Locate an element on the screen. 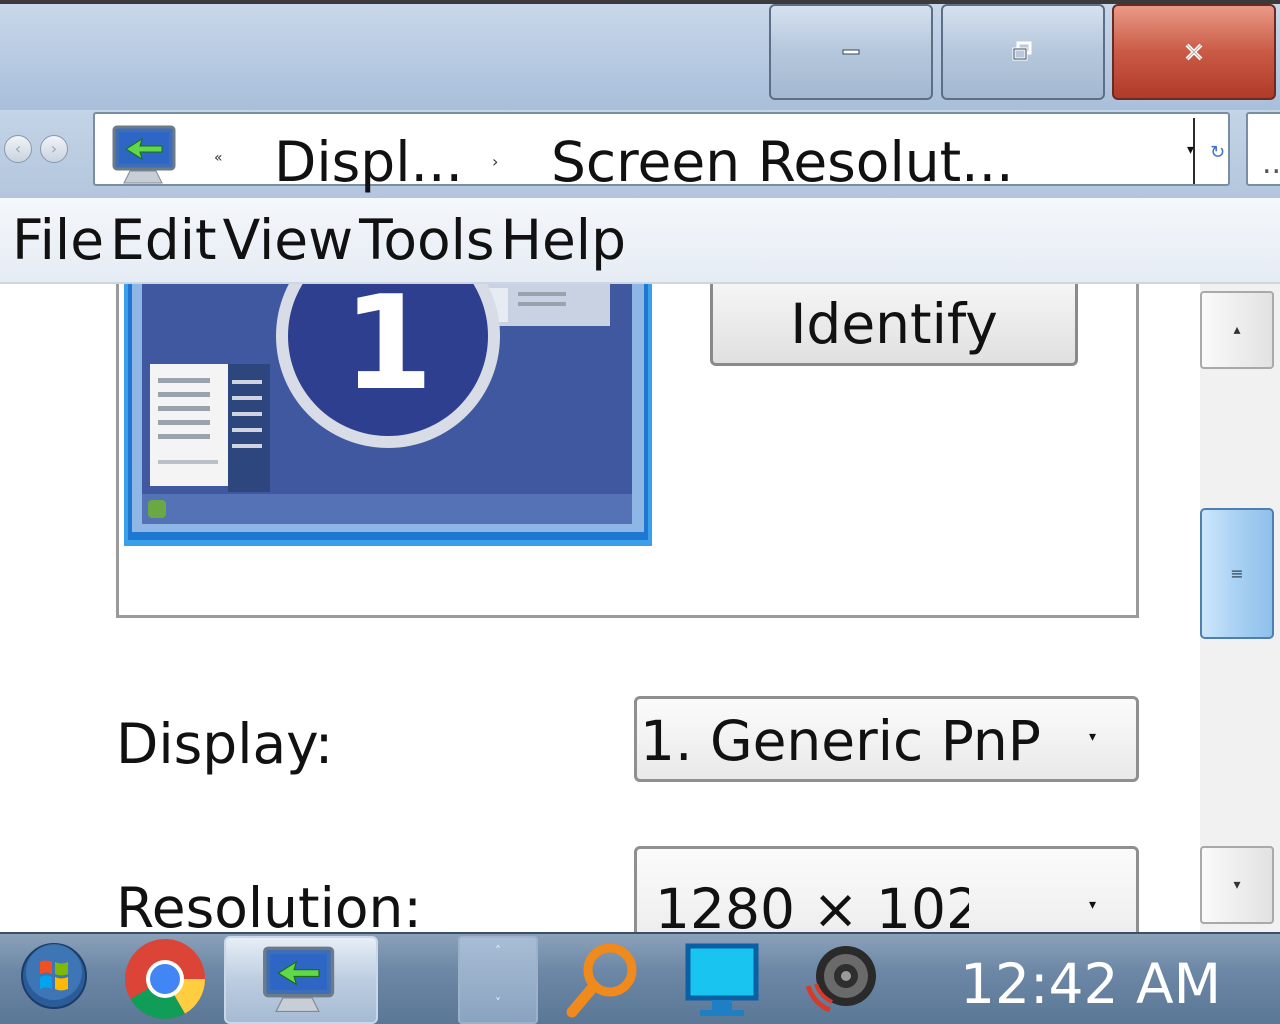 Image resolution: width=1280 pixels, height=1024 pixels. menu-edit: Edit is located at coordinates (163, 240).